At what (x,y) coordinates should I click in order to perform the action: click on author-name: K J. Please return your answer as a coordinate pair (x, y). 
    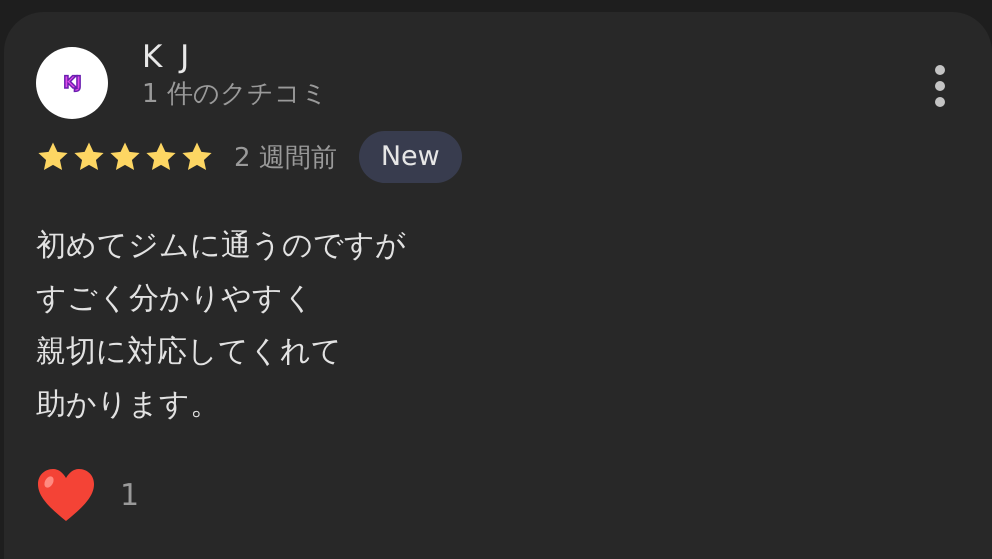
    Looking at the image, I should click on (235, 57).